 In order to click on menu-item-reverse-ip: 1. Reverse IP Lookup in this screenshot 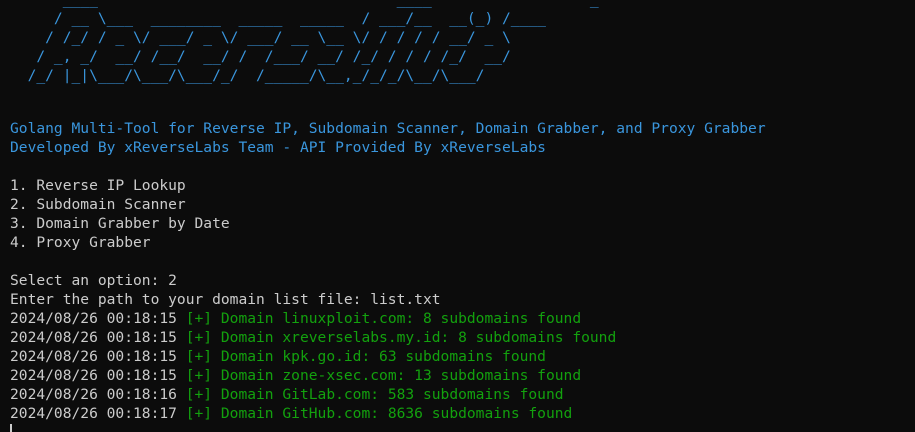, I will do `click(98, 185)`.